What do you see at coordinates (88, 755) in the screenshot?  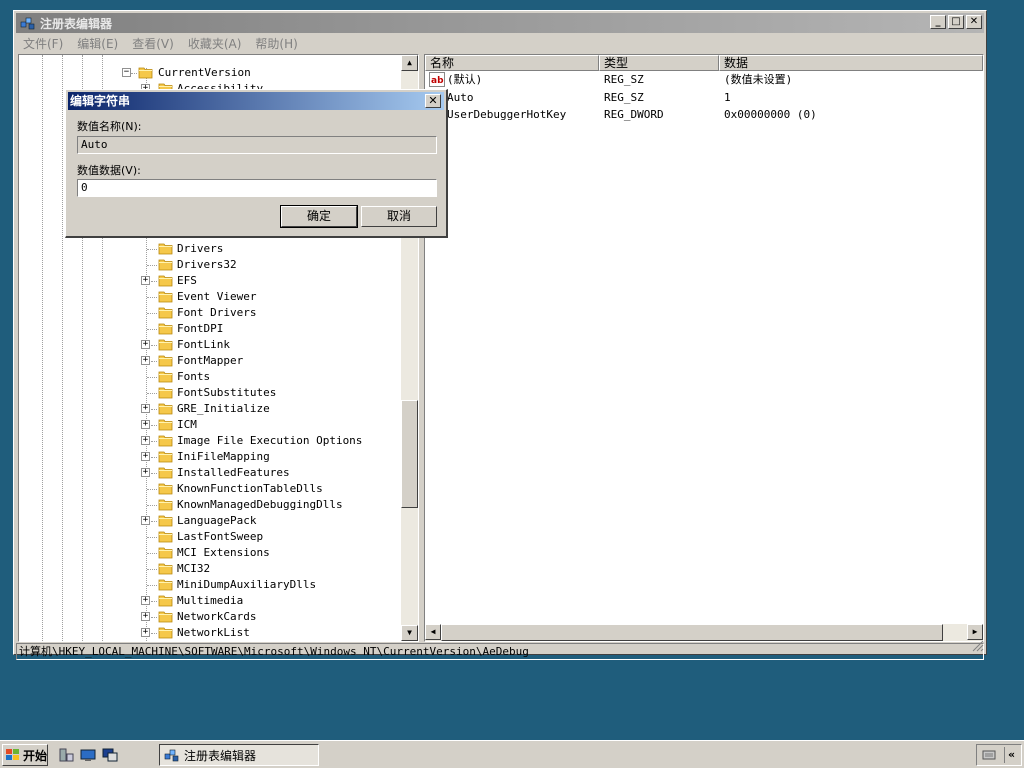 I see `show-desktop-icon` at bounding box center [88, 755].